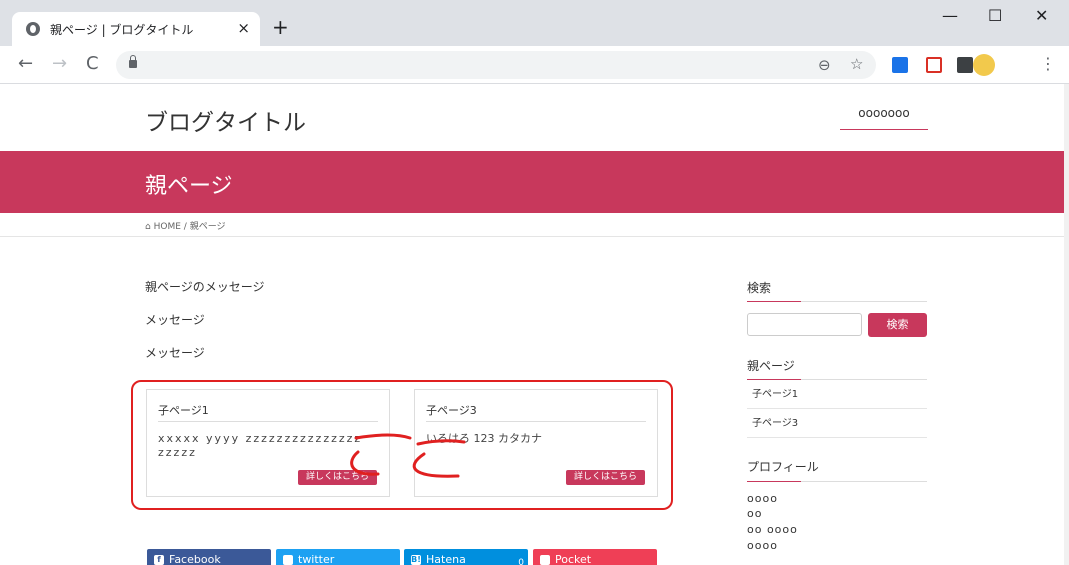 Image resolution: width=1069 pixels, height=565 pixels. I want to click on profile-text: oo oooo, so click(772, 529).